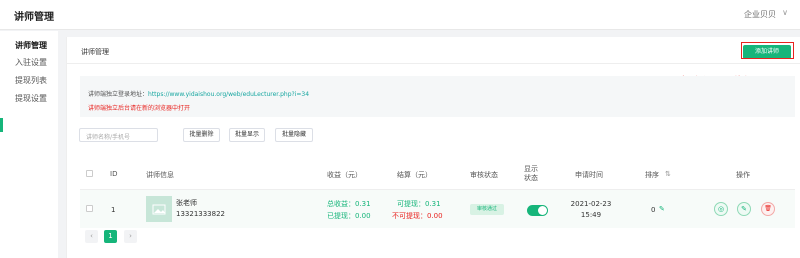  I want to click on avatar, so click(159, 209).